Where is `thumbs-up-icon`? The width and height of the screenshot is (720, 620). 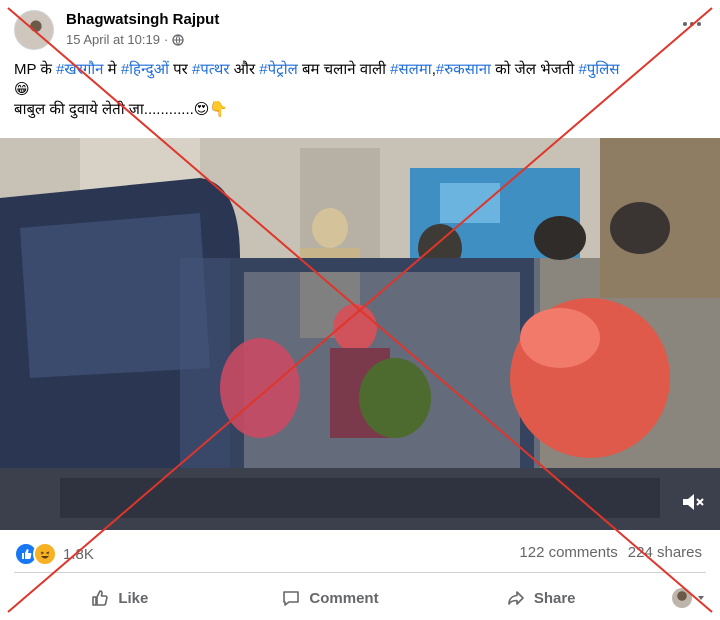
thumbs-up-icon is located at coordinates (100, 598).